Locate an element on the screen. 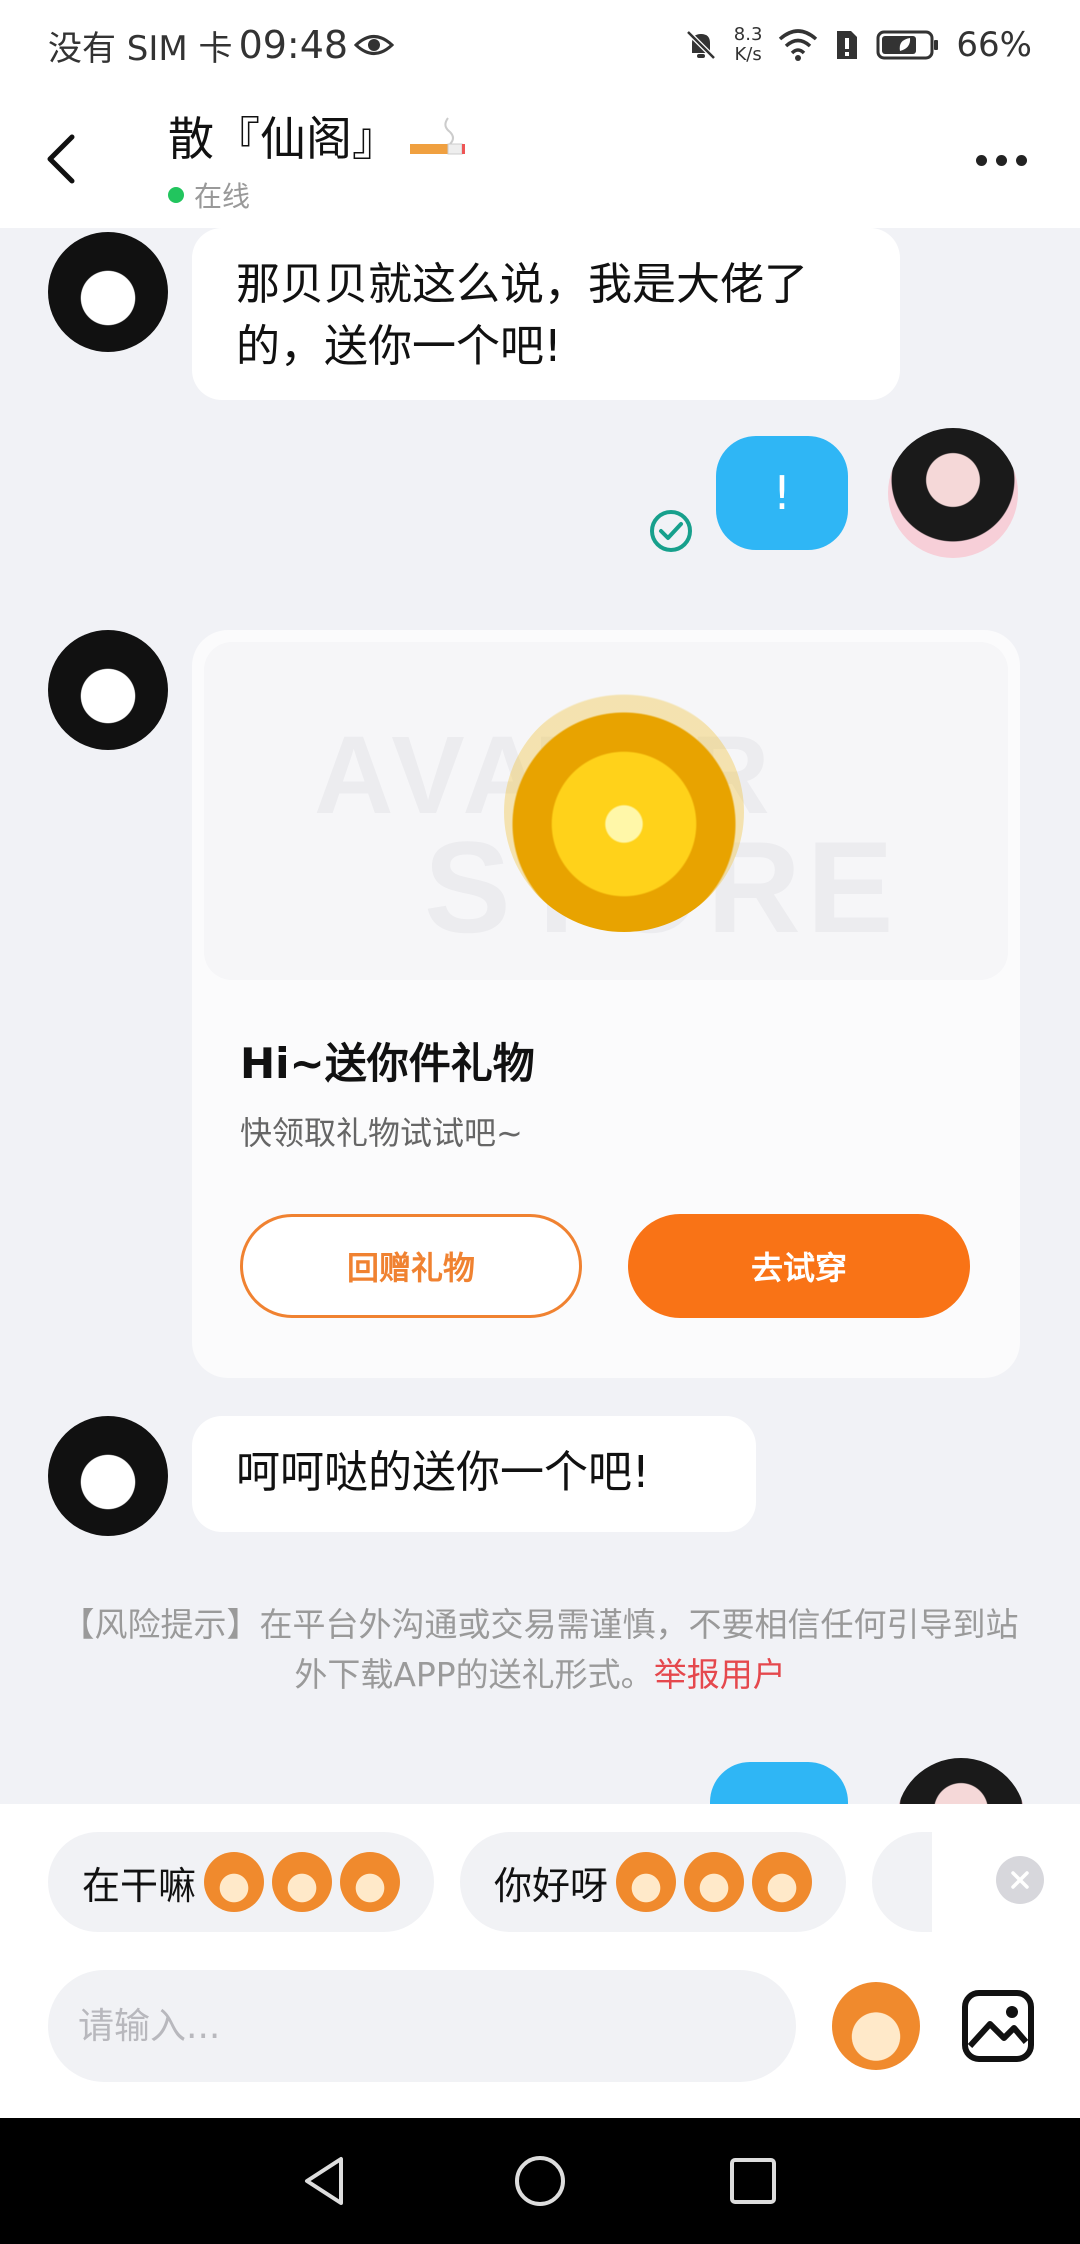  close-icon is located at coordinates (1020, 1880).